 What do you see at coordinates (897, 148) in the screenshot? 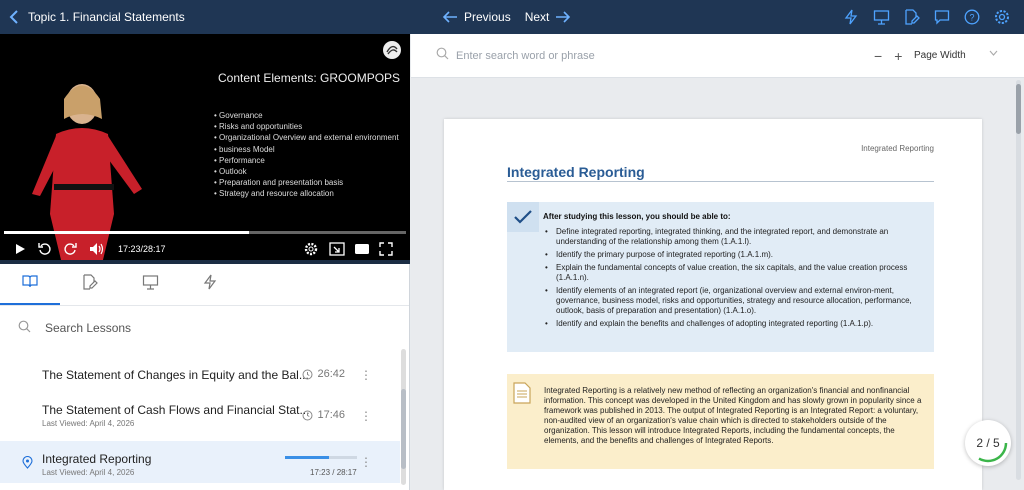
I see `page-running-header: Integrated Reporting` at bounding box center [897, 148].